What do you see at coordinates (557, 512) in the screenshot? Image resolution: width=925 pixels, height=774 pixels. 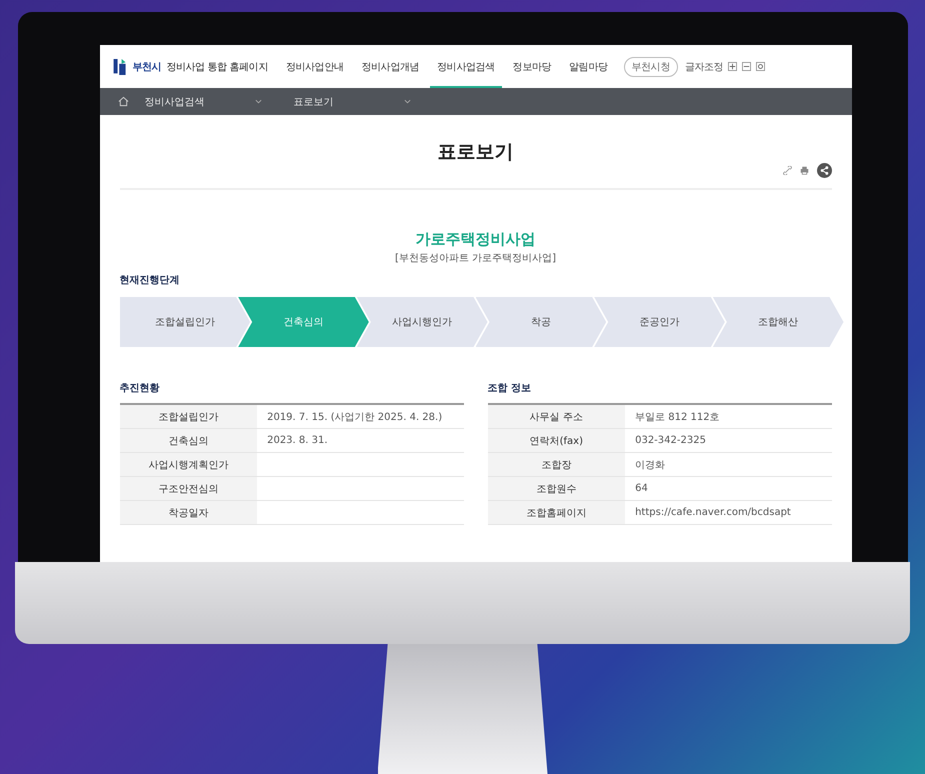 I see `row-label: 조합홈페이지` at bounding box center [557, 512].